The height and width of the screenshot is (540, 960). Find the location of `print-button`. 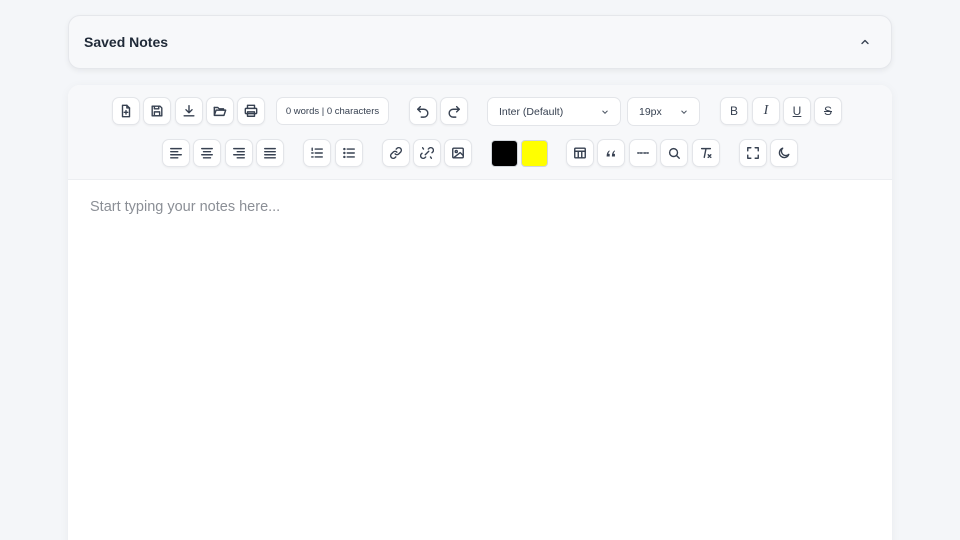

print-button is located at coordinates (251, 111).